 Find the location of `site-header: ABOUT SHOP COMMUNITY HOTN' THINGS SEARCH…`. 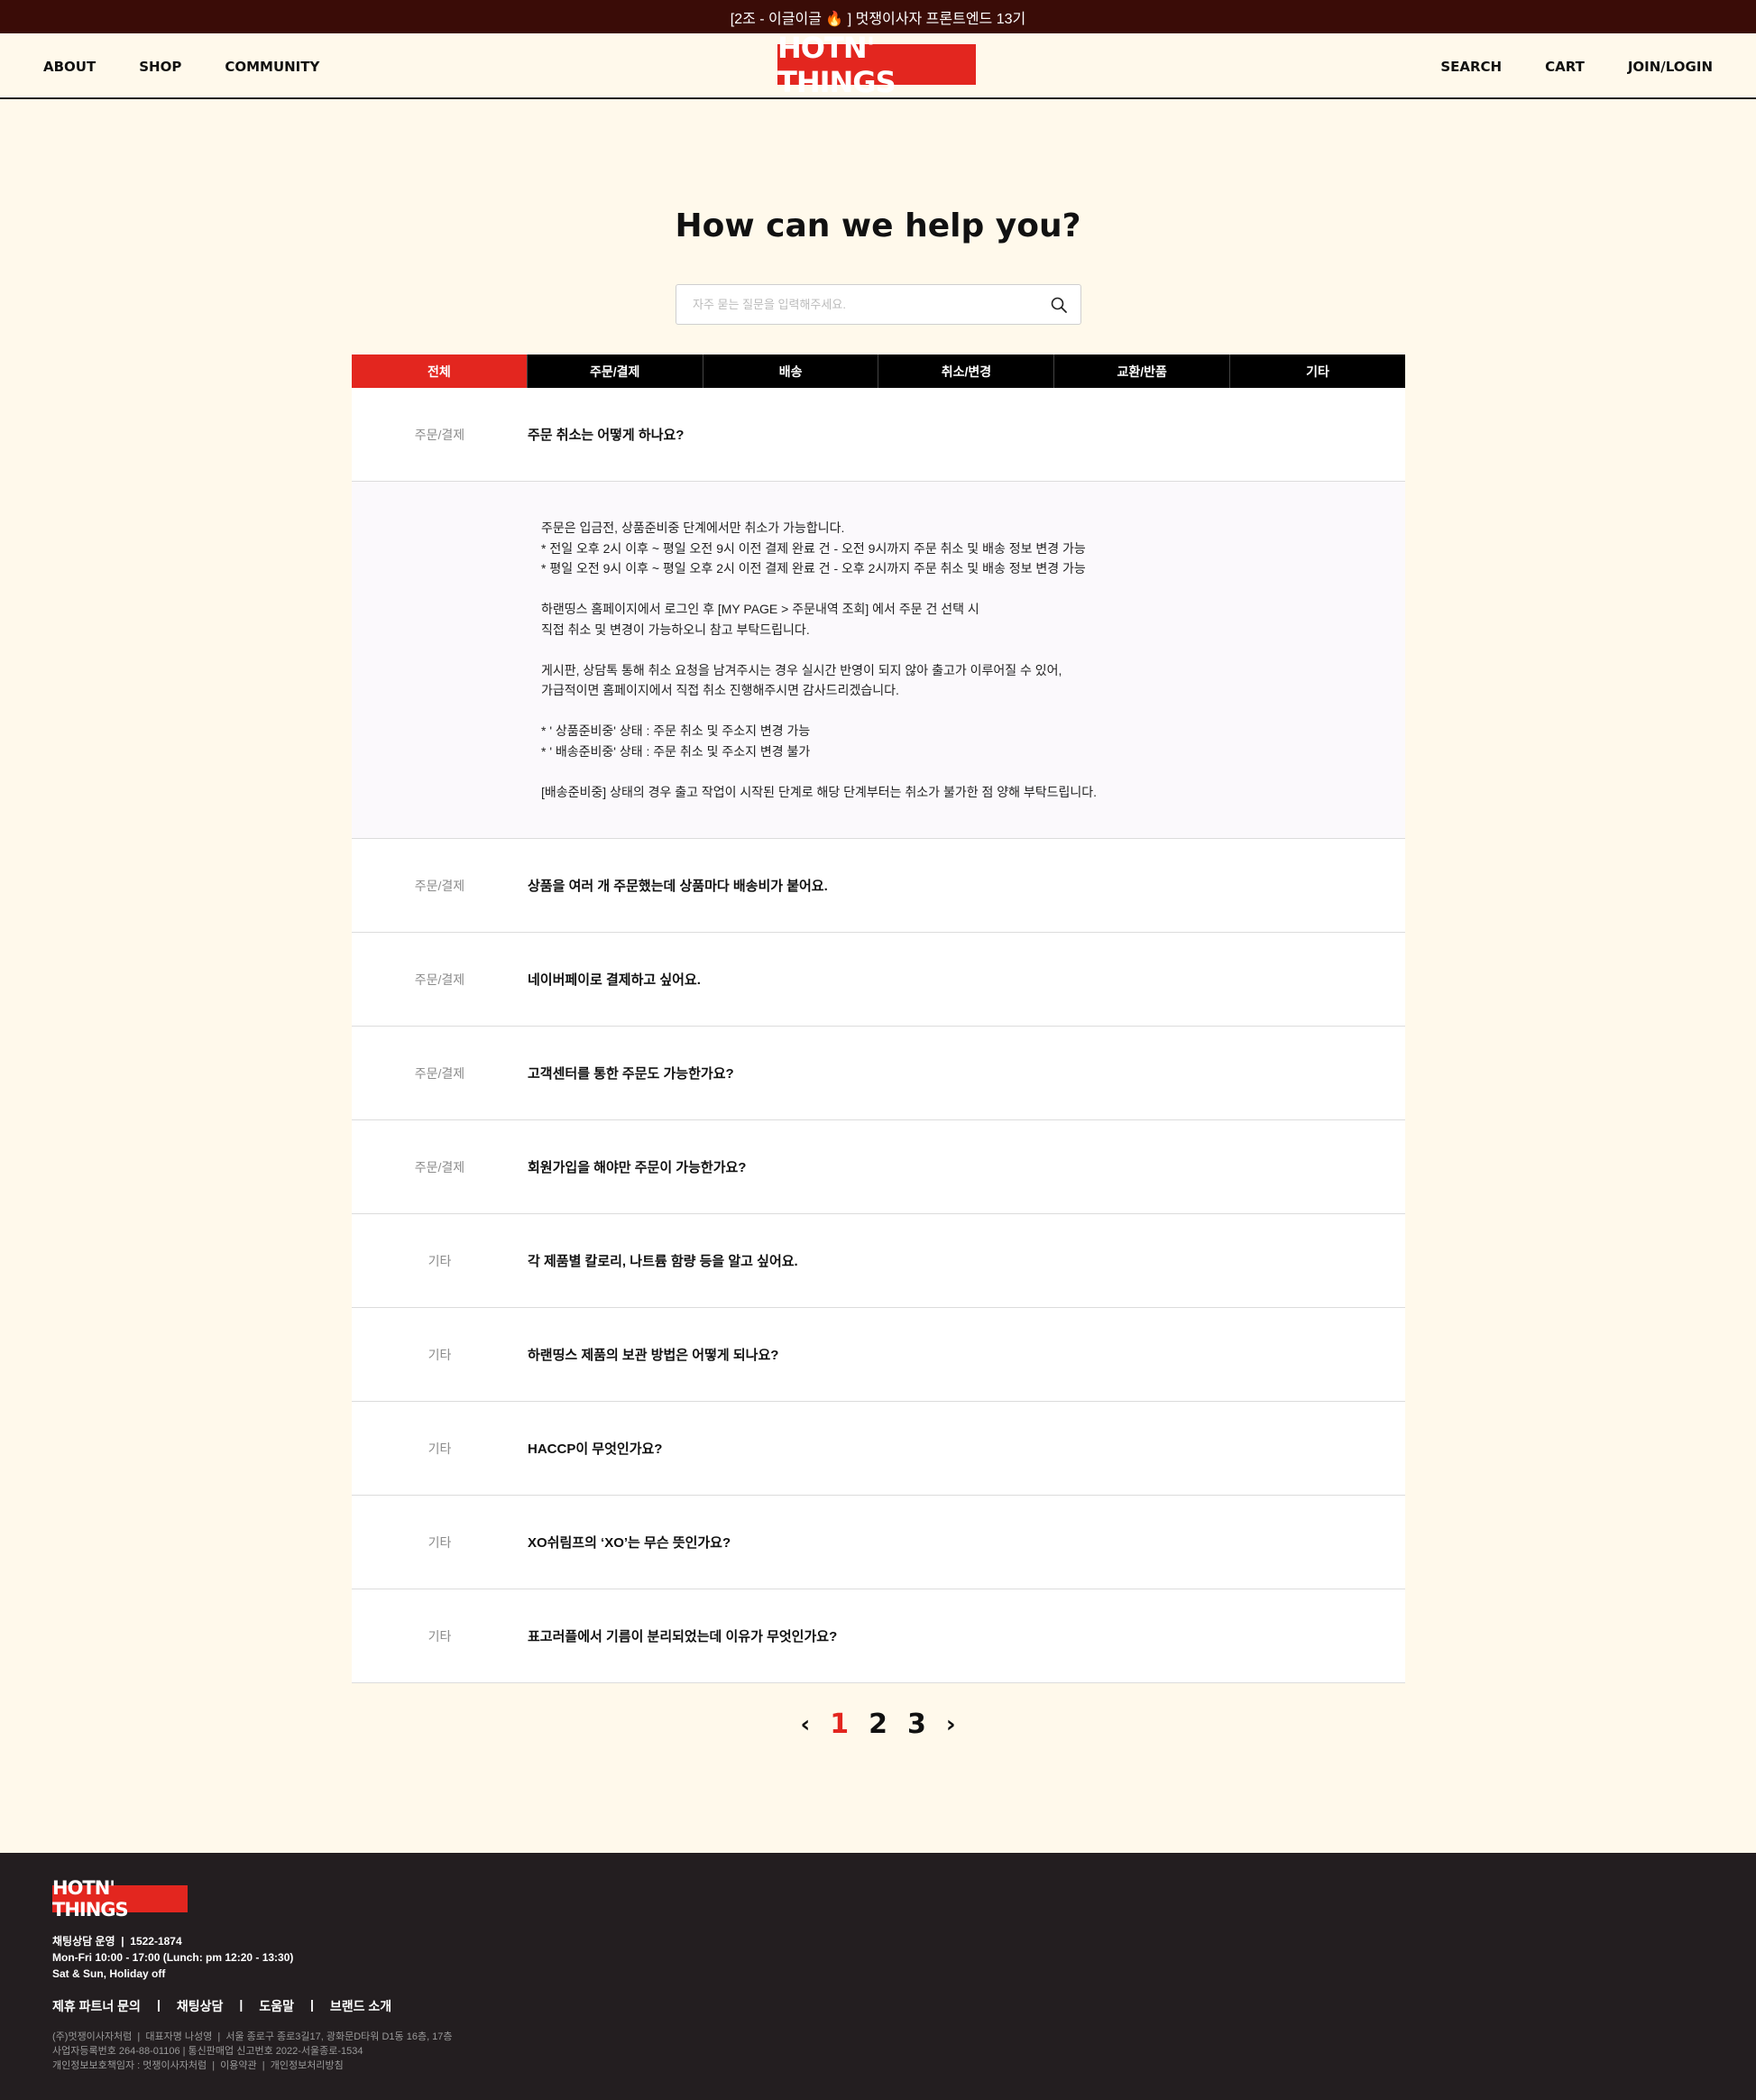

site-header: ABOUT SHOP COMMUNITY HOTN' THINGS SEARCH… is located at coordinates (878, 65).